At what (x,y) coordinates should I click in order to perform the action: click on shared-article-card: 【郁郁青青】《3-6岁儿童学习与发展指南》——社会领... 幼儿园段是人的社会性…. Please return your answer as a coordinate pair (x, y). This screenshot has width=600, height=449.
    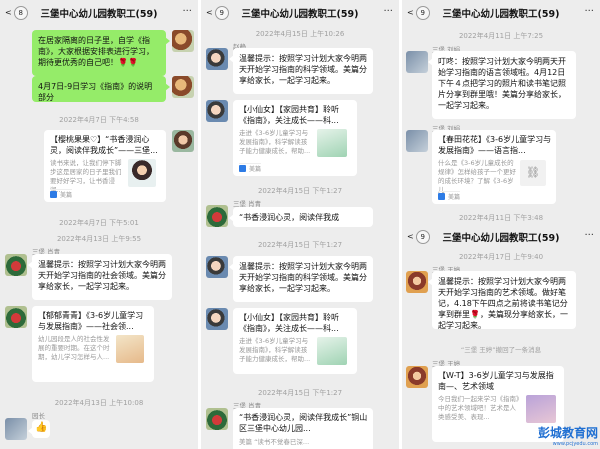
    Looking at the image, I should click on (93, 344).